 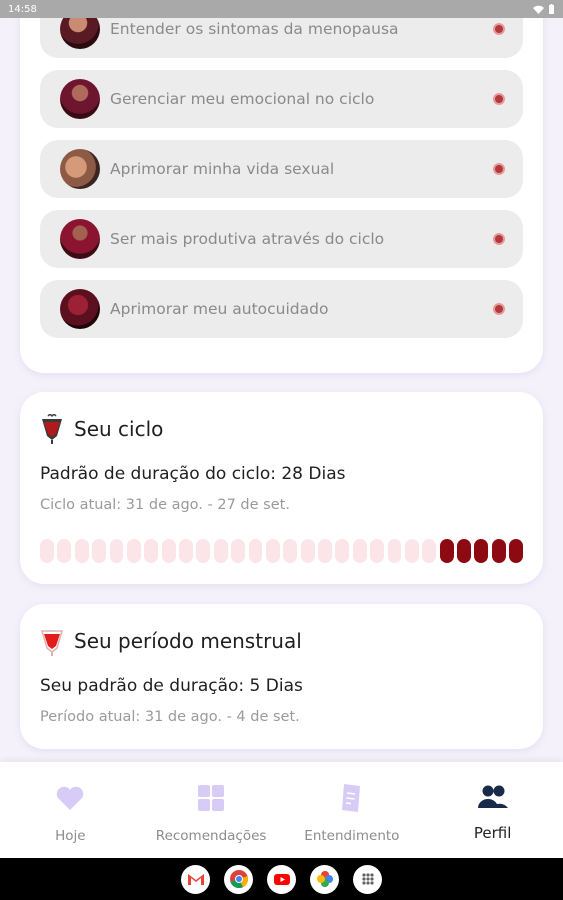 I want to click on cycle-card-title: Seu ciclo, so click(x=119, y=429).